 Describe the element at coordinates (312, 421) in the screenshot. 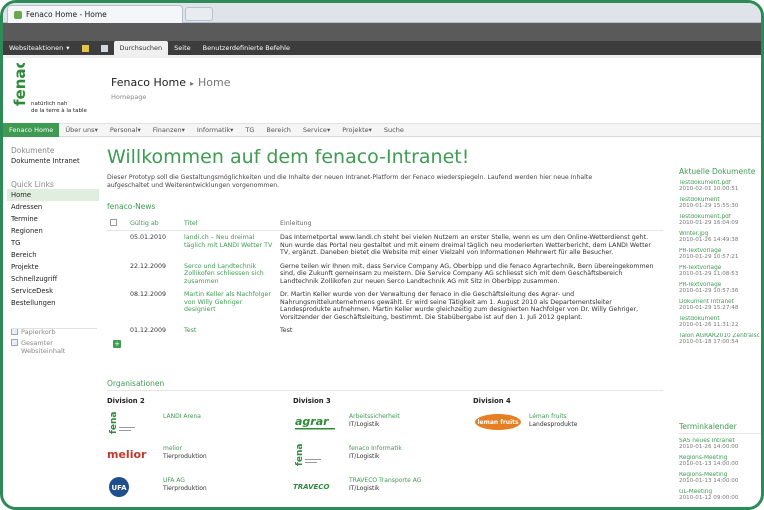

I see `svg-text: agrar` at that location.